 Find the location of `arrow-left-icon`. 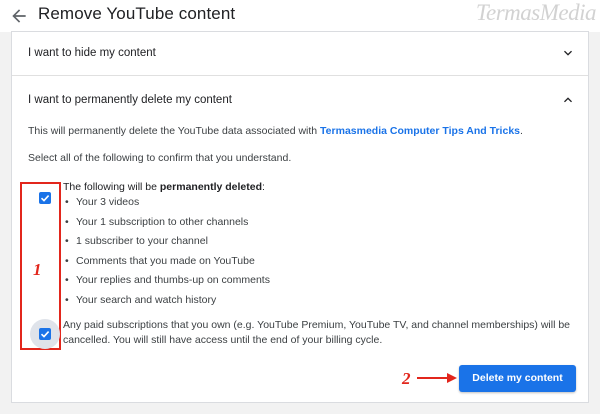

arrow-left-icon is located at coordinates (19, 16).